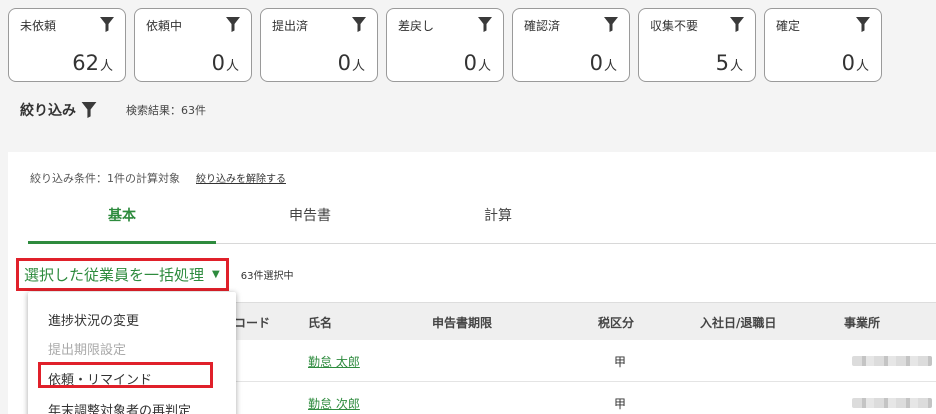 The image size is (936, 414). Describe the element at coordinates (48, 110) in the screenshot. I see `filter-label: 絞り込み` at that location.